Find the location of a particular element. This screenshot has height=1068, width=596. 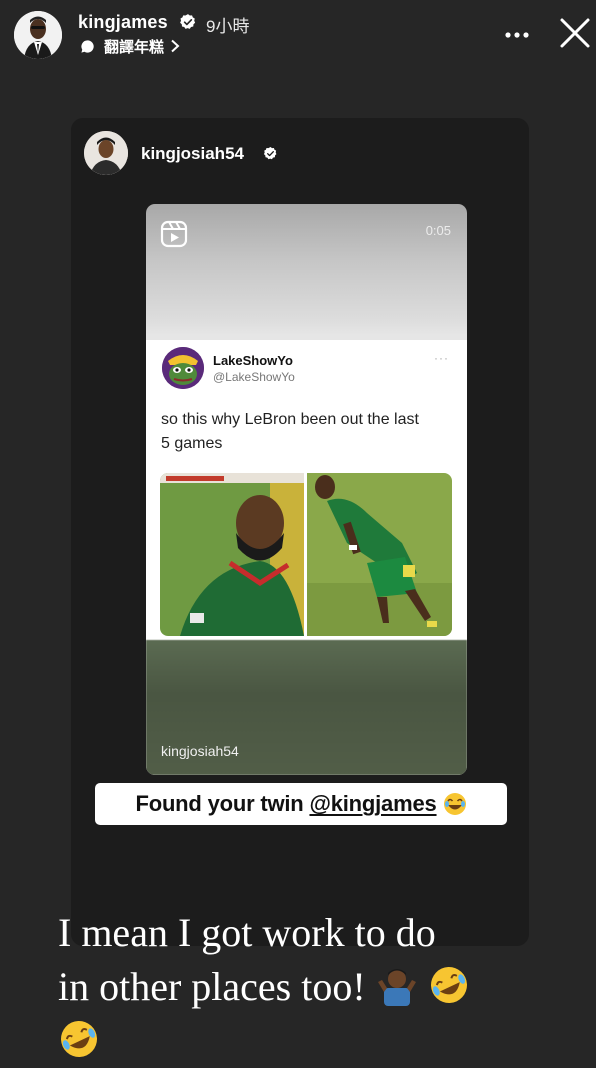

reel-duration: 0:05 is located at coordinates (438, 230).